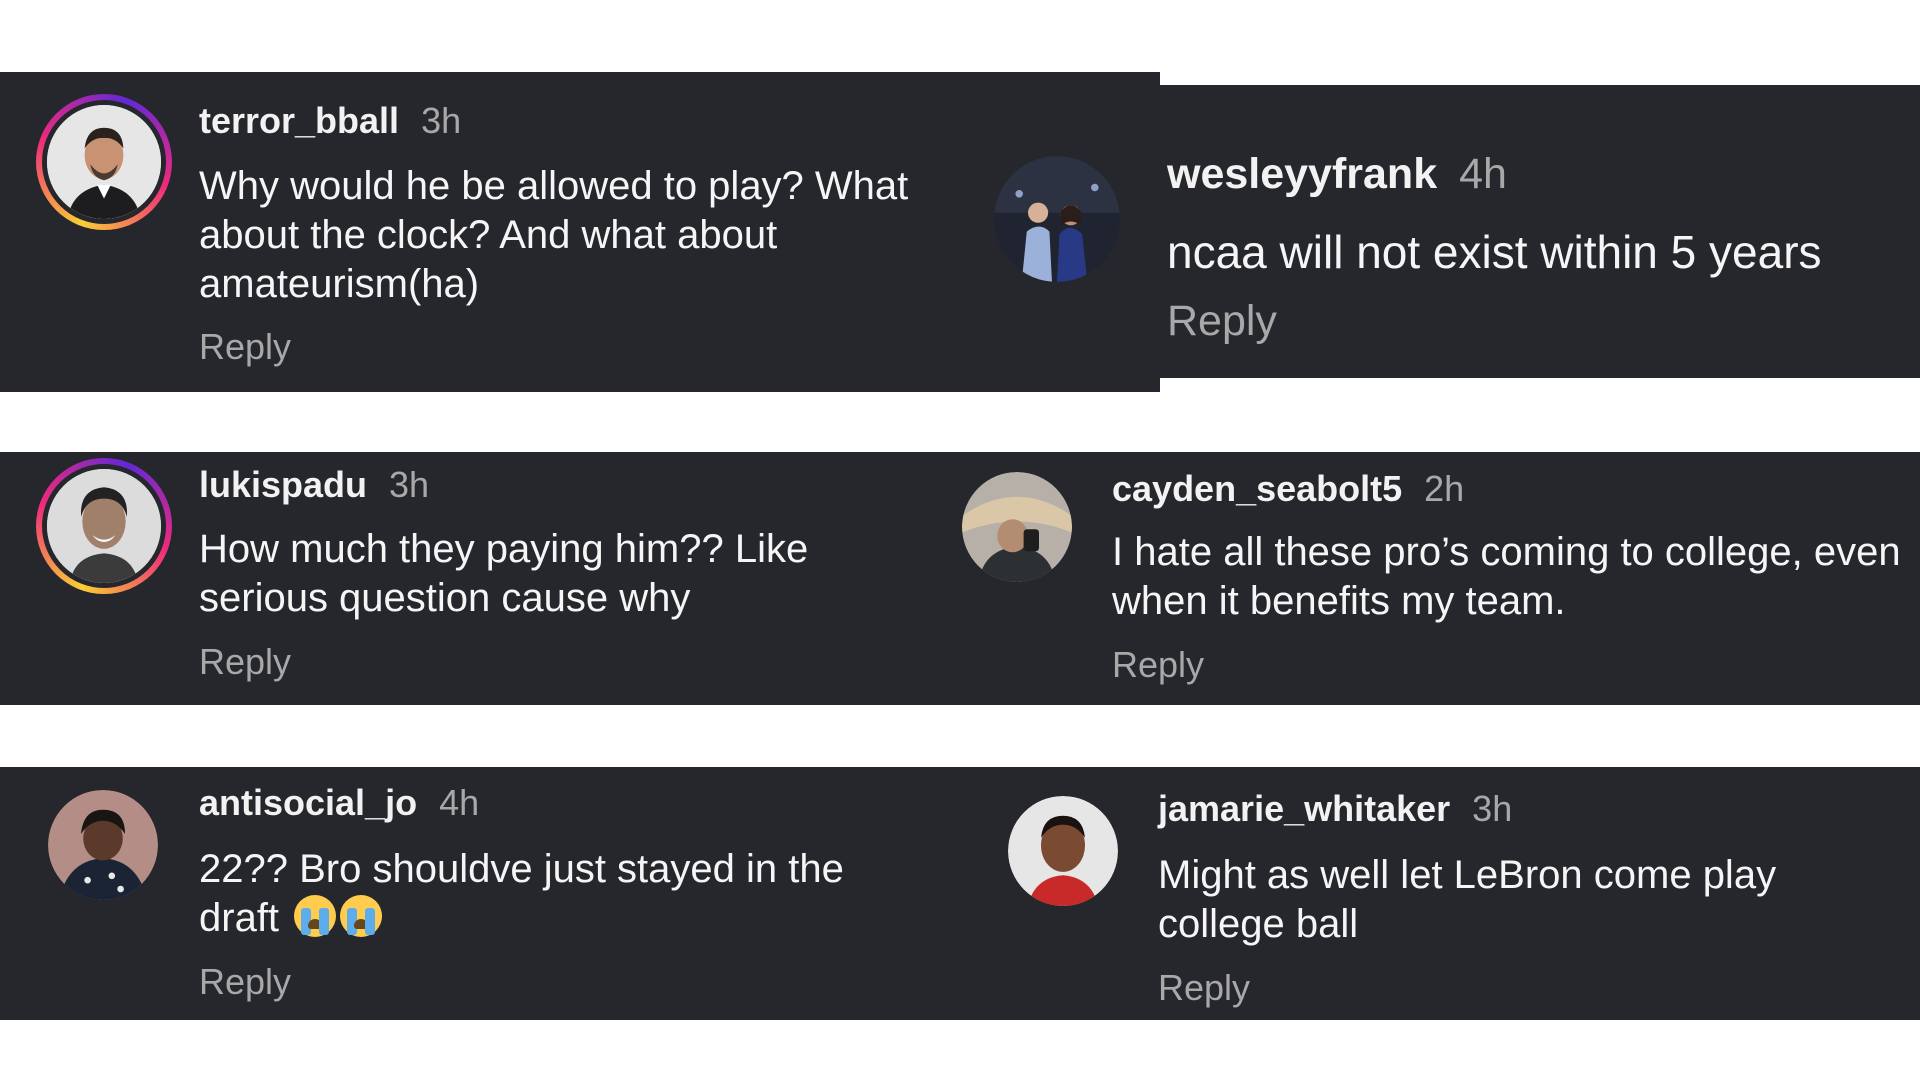 The image size is (1920, 1080). I want to click on username-text: antisocial_jo, so click(308, 802).